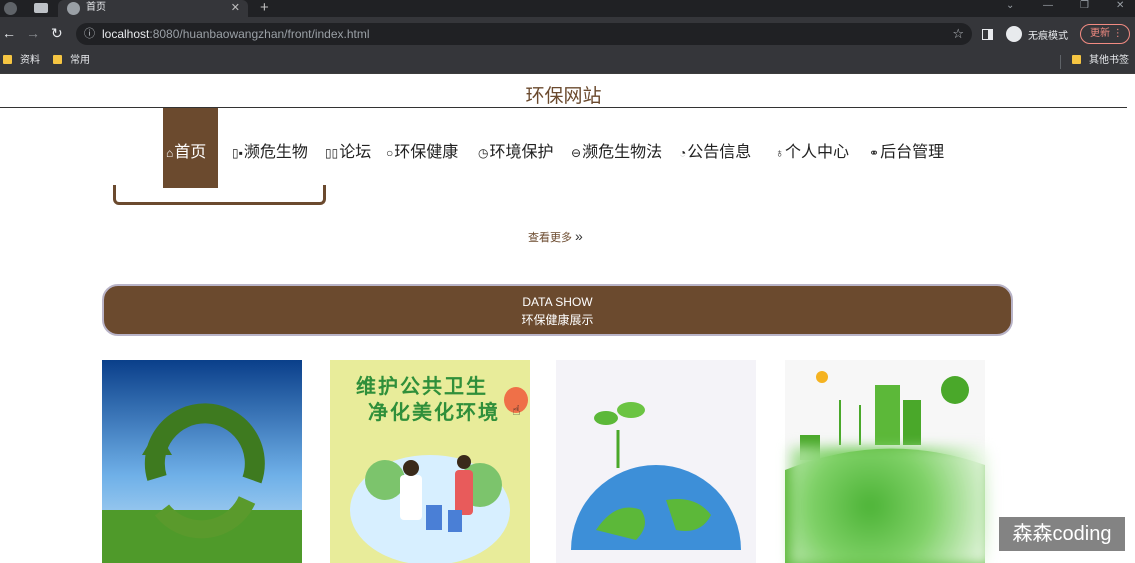 The height and width of the screenshot is (563, 1135). I want to click on user-icon: ♁, so click(779, 153).